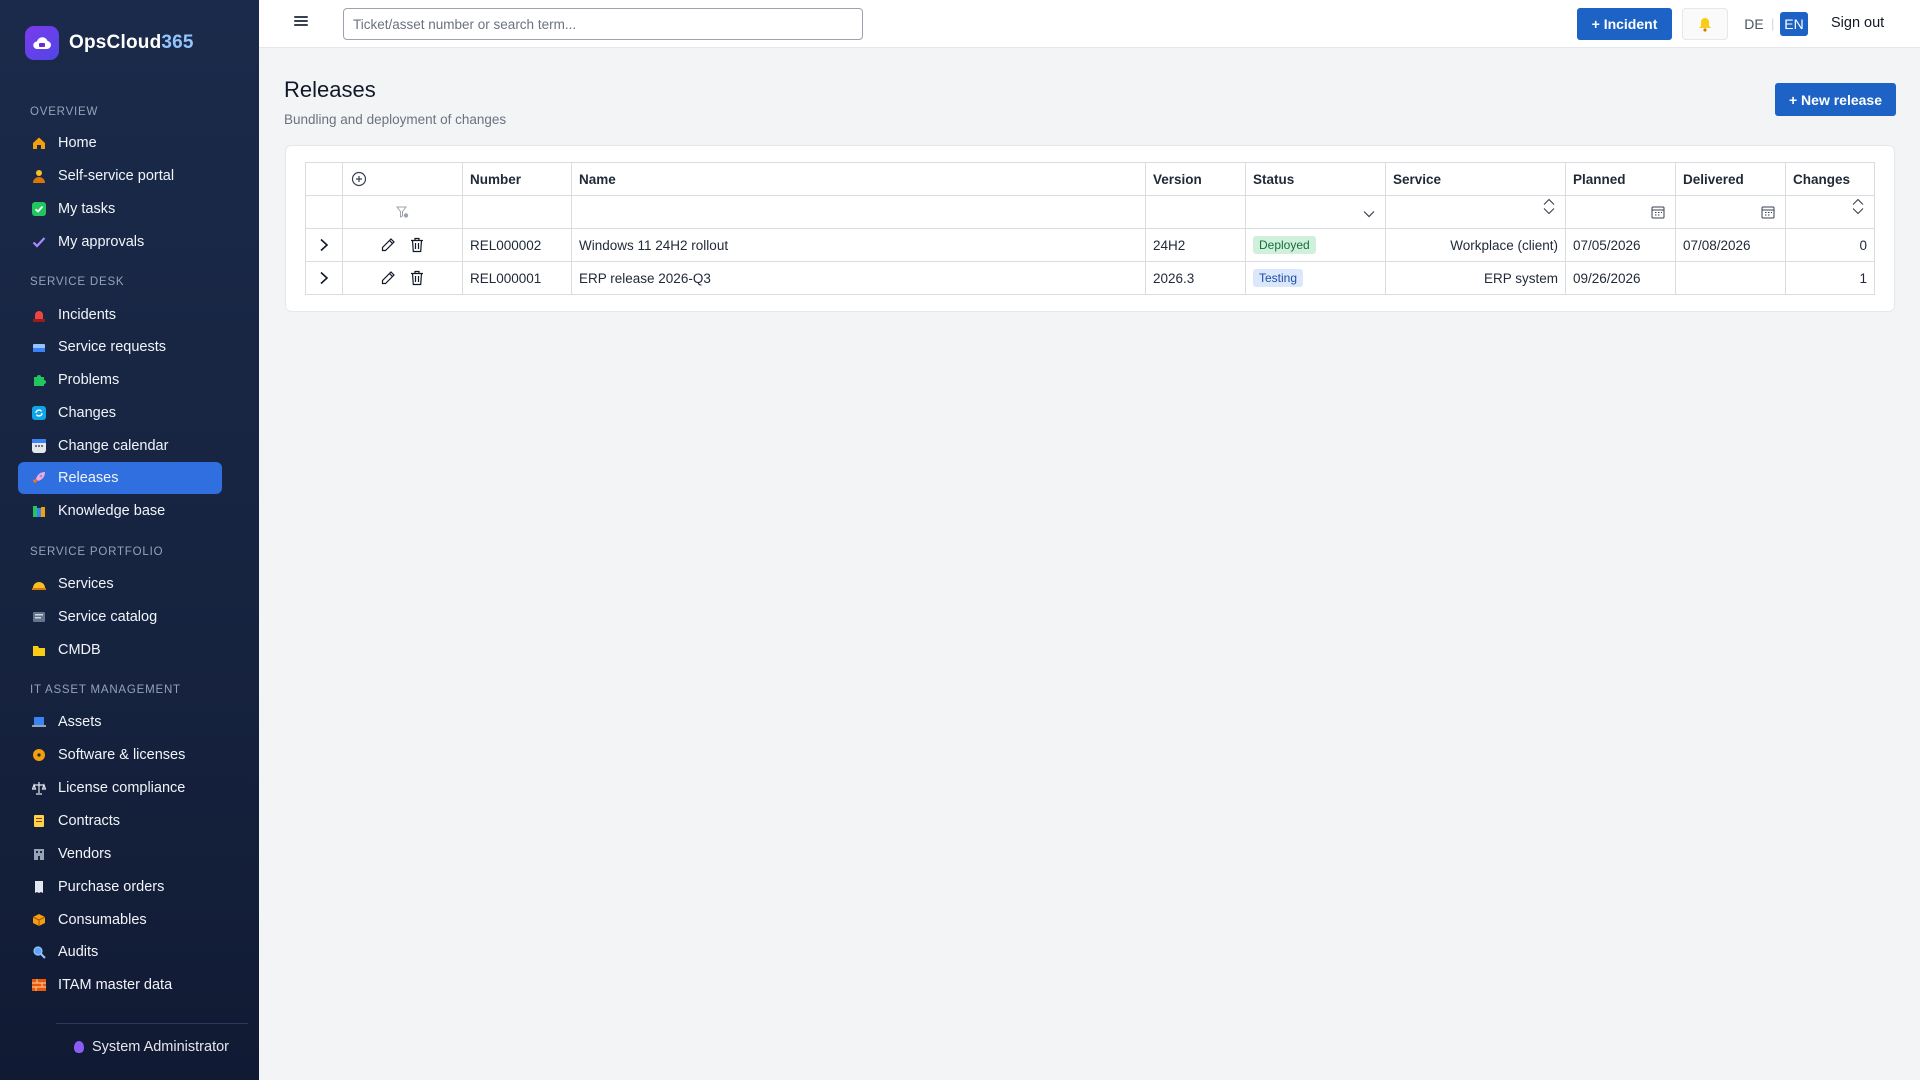 This screenshot has width=1920, height=1080. What do you see at coordinates (108, 617) in the screenshot?
I see `sidebar-item-label: Service catalog` at bounding box center [108, 617].